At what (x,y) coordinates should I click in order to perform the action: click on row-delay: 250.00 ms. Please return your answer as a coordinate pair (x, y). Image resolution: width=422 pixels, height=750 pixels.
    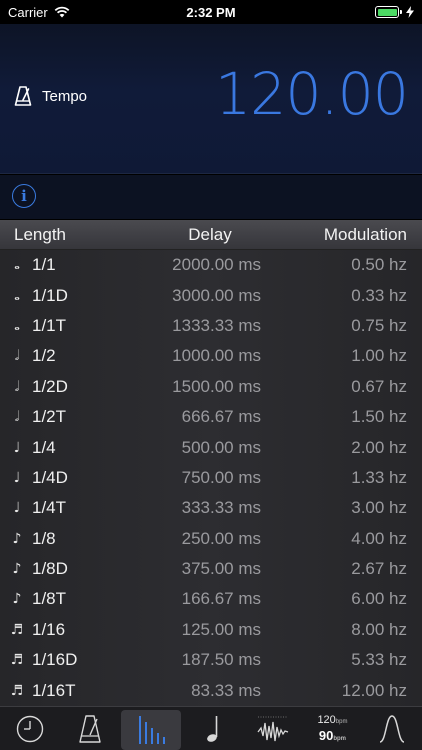
    Looking at the image, I should click on (221, 538).